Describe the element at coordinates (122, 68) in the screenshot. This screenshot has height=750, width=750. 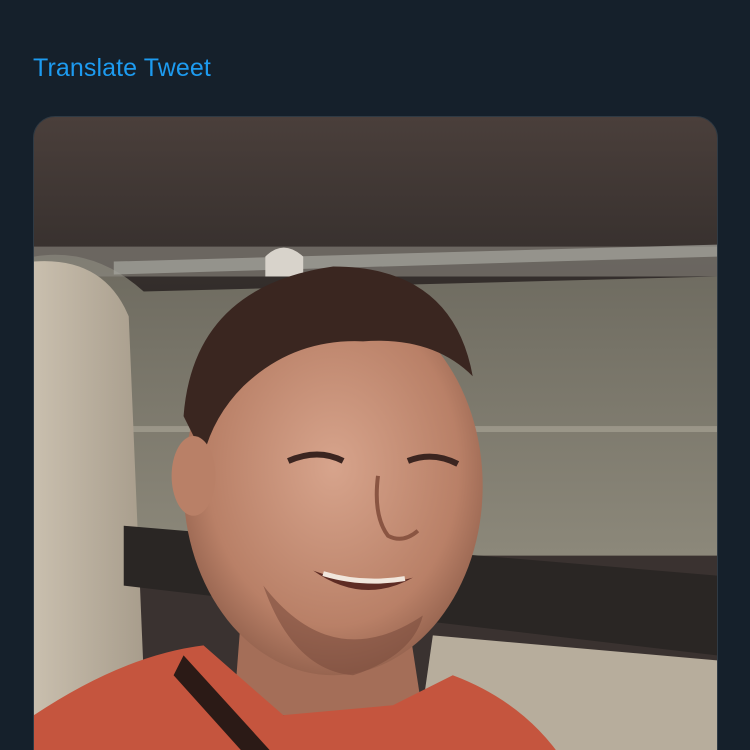
I see `translate-tweet-link: Translate Tweet` at that location.